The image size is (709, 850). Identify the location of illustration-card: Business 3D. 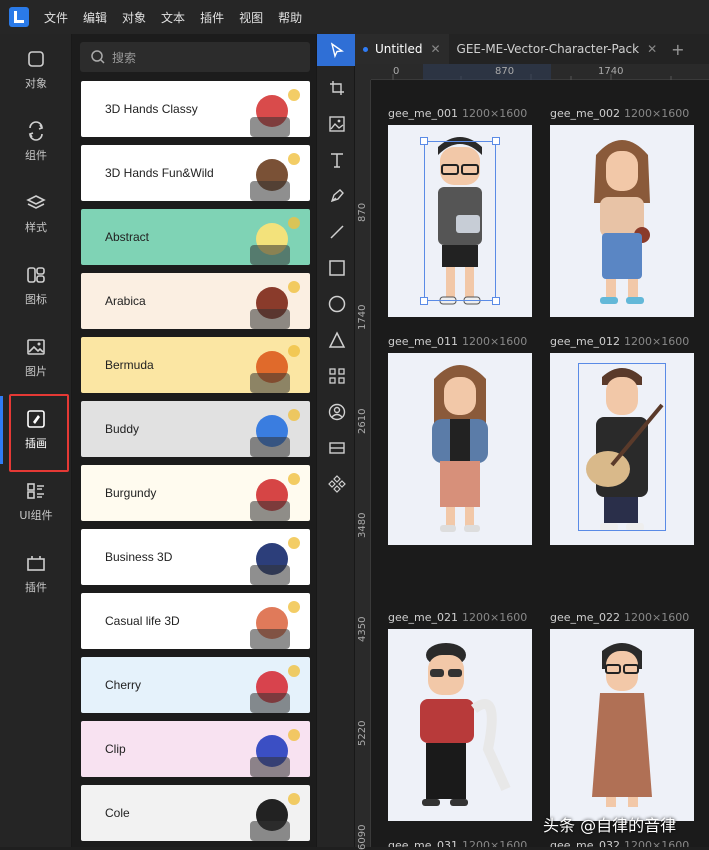
(195, 557).